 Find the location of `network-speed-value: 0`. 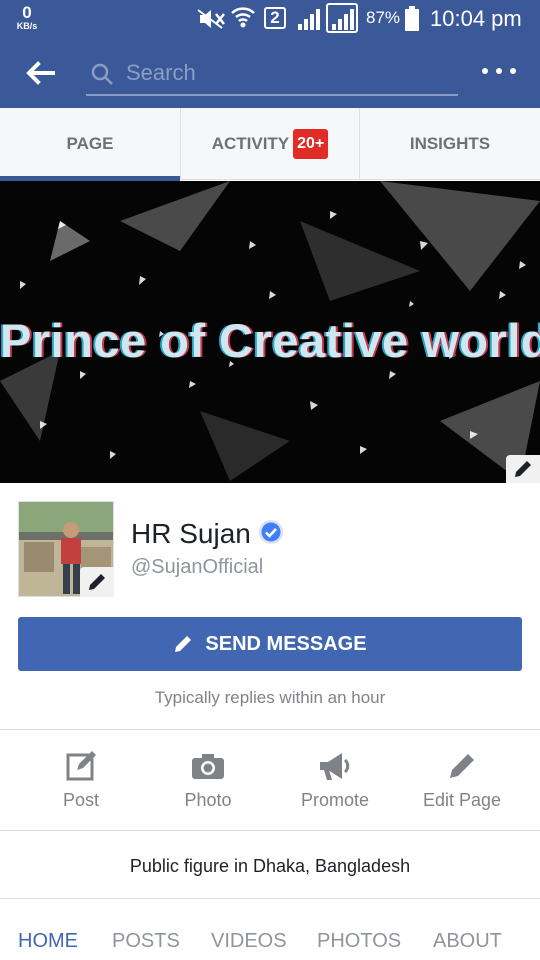

network-speed-value: 0 is located at coordinates (27, 12).